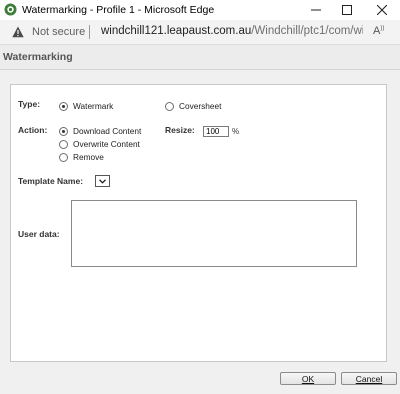 Image resolution: width=400 pixels, height=394 pixels. What do you see at coordinates (18, 32) in the screenshot?
I see `warning-icon` at bounding box center [18, 32].